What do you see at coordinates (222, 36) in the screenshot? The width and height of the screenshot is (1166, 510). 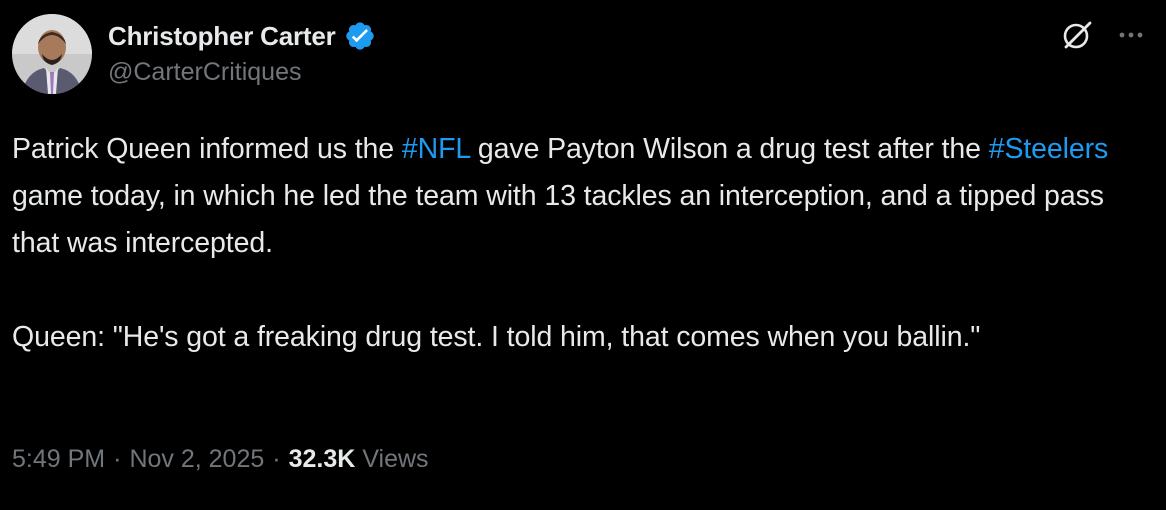 I see `author-display-name: Christopher Carter` at bounding box center [222, 36].